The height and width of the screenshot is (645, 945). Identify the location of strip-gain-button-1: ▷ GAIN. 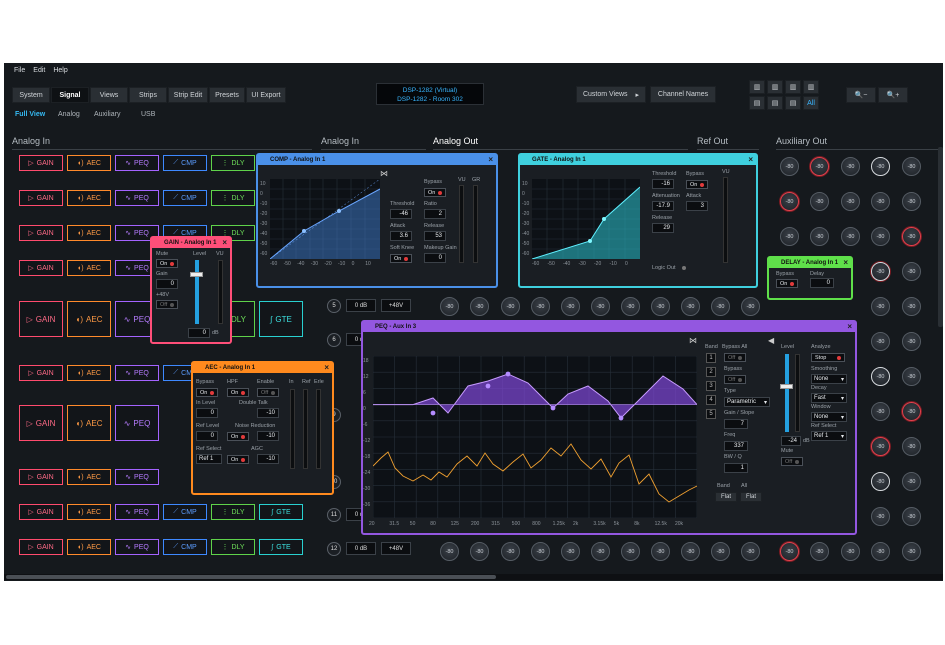
(41, 198).